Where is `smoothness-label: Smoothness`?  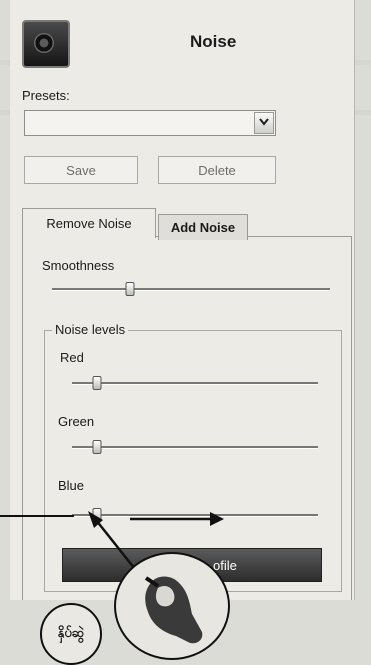 smoothness-label: Smoothness is located at coordinates (78, 265).